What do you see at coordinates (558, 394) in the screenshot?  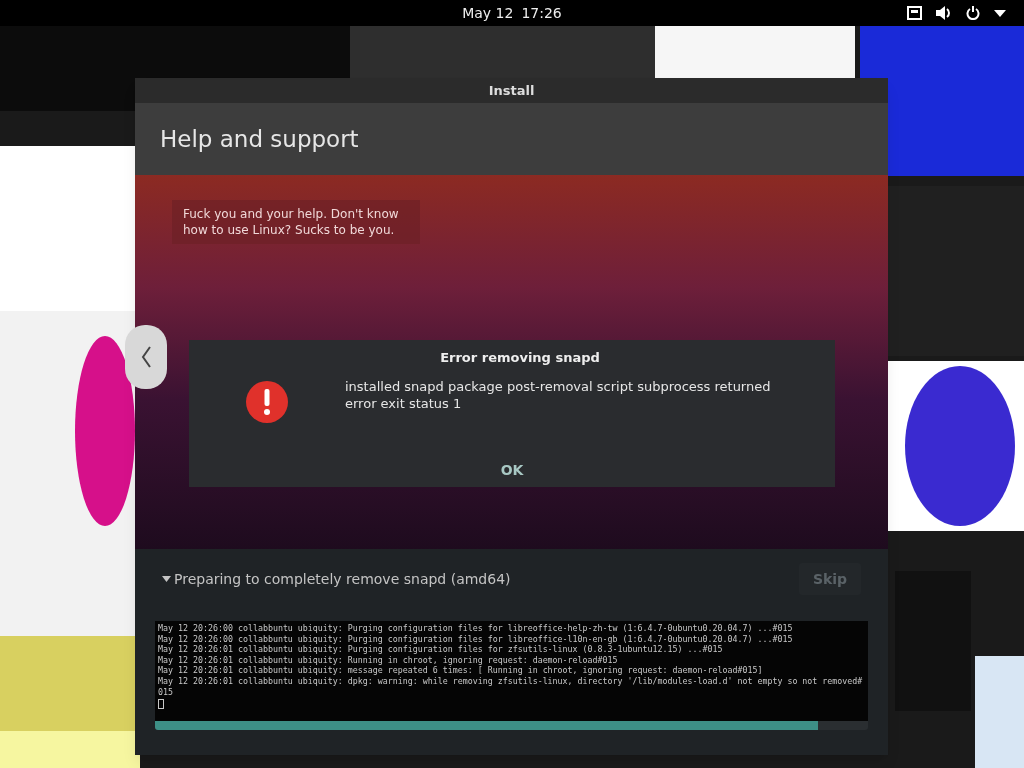 I see `dialog-message: installed snapd package post-removal script subprocess returned error exit status 1` at bounding box center [558, 394].